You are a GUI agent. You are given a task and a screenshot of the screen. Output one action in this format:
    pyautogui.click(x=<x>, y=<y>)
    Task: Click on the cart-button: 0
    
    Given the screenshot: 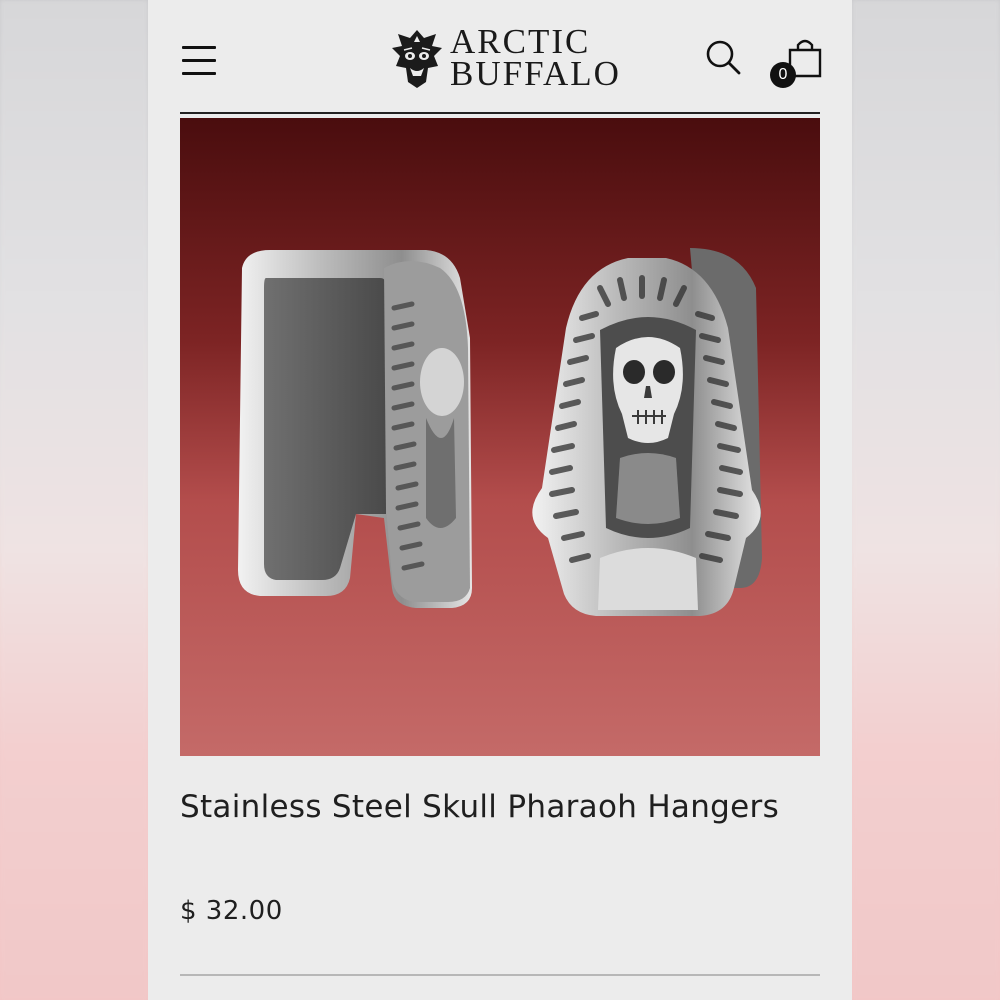 What is the action you would take?
    pyautogui.click(x=798, y=63)
    